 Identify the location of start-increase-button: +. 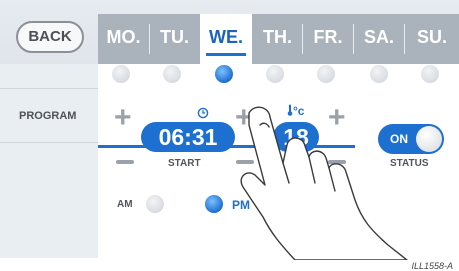
(123, 118).